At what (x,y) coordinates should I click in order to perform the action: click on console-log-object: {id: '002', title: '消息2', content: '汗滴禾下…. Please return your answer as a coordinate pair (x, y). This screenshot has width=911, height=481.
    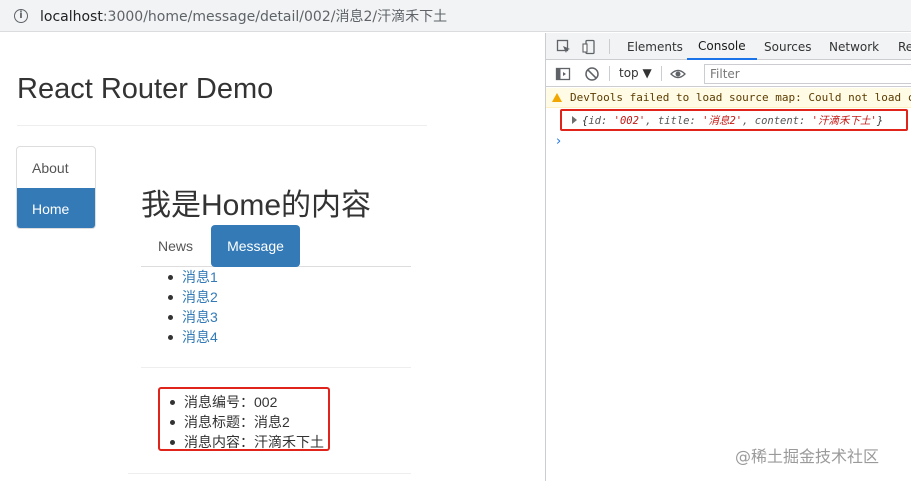
    Looking at the image, I should click on (734, 120).